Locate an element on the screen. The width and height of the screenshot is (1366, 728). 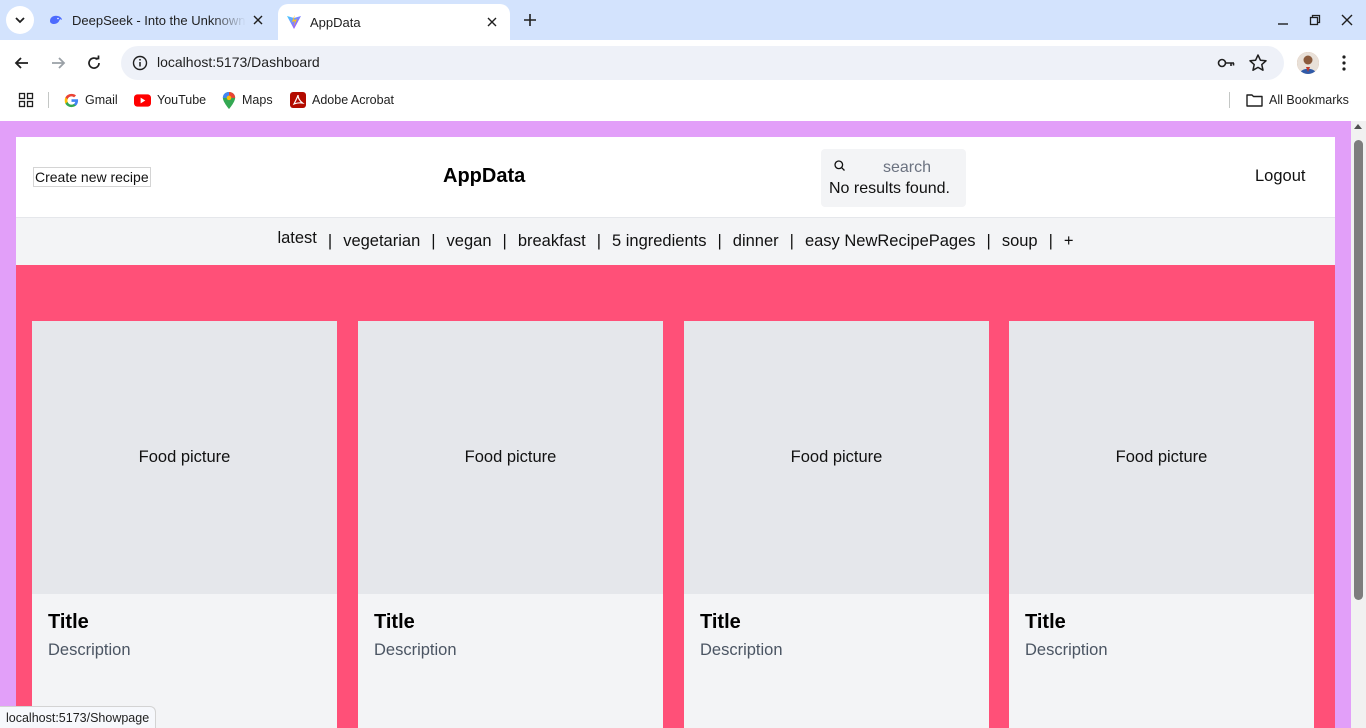
profile-avatar is located at coordinates (1308, 63).